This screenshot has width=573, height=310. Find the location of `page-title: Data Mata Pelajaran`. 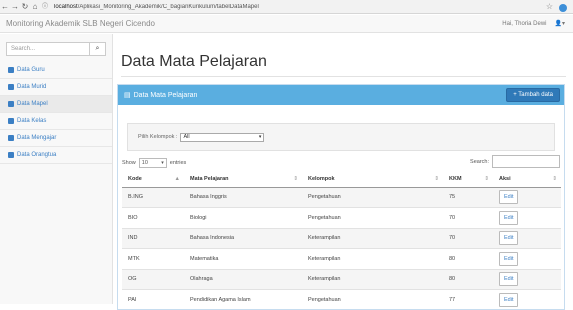

page-title: Data Mata Pelajaran is located at coordinates (194, 62).